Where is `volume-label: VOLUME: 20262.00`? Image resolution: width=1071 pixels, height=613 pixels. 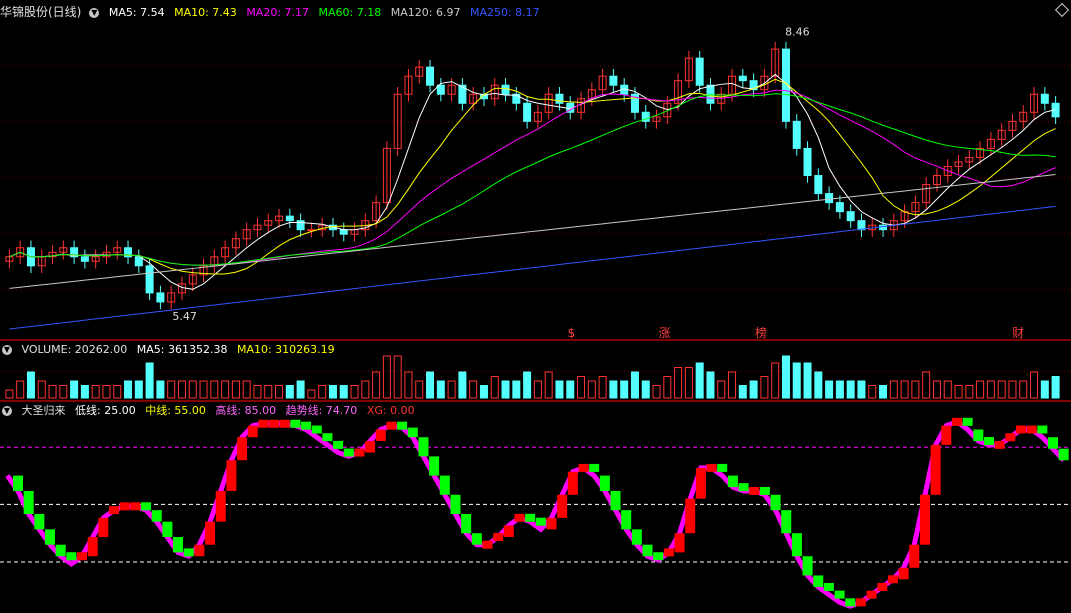 volume-label: VOLUME: 20262.00 is located at coordinates (74, 349).